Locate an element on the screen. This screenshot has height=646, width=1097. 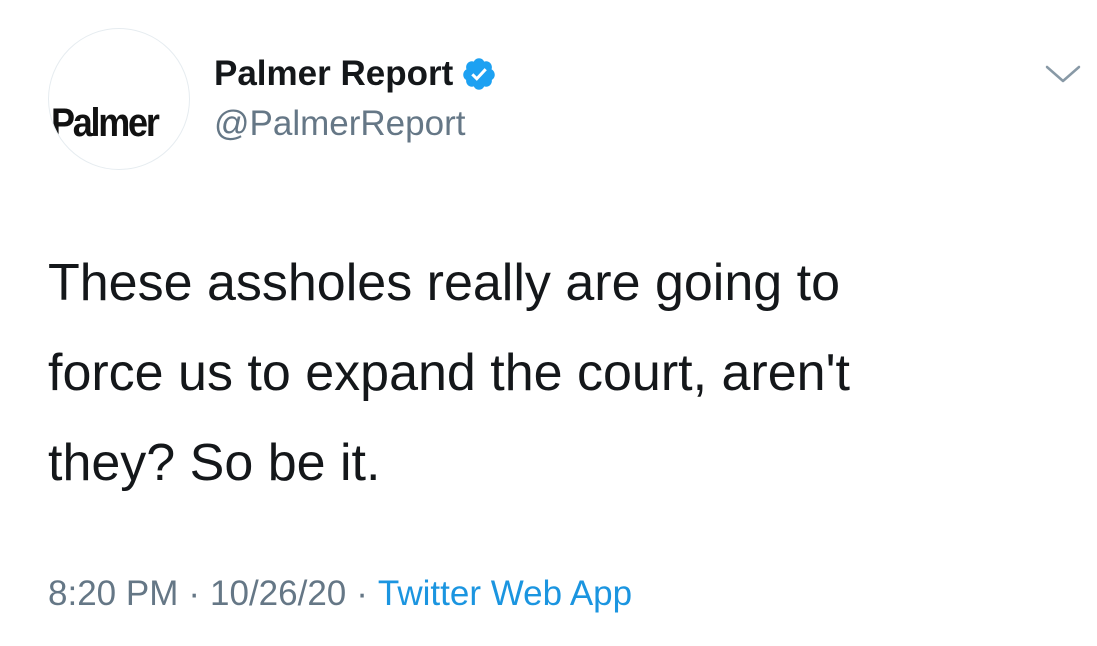
tweet-author: Palmer Report @PalmerReport is located at coordinates (355, 99).